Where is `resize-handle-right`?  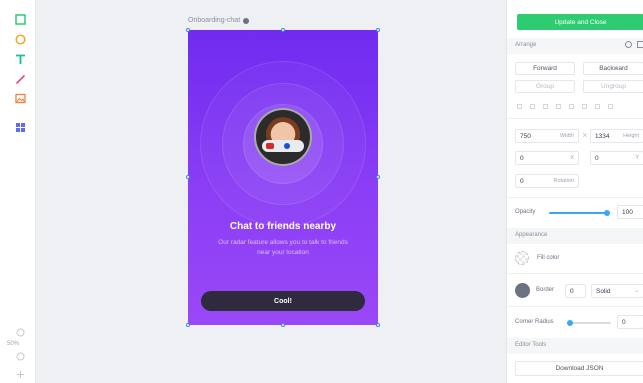
resize-handle-right is located at coordinates (378, 177).